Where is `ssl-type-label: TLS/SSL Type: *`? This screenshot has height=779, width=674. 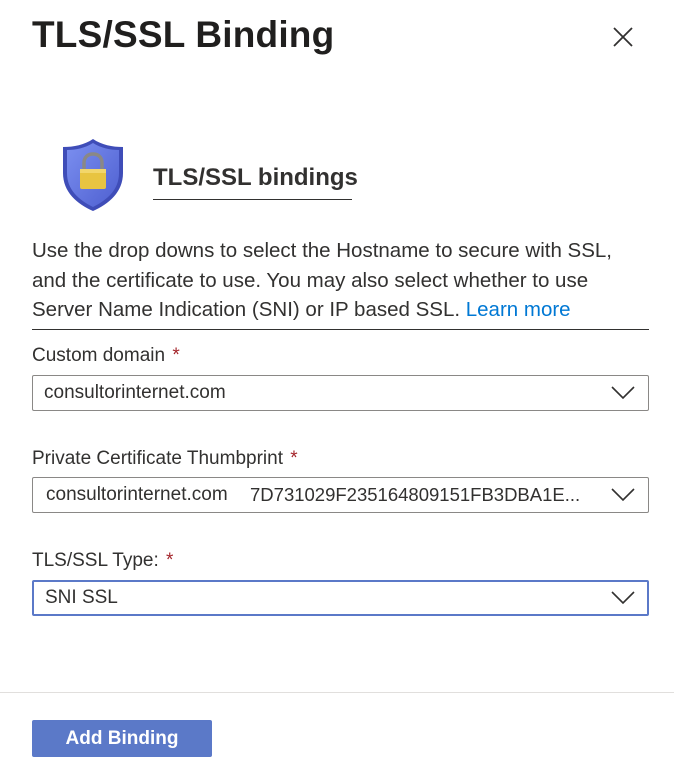 ssl-type-label: TLS/SSL Type: * is located at coordinates (102, 561).